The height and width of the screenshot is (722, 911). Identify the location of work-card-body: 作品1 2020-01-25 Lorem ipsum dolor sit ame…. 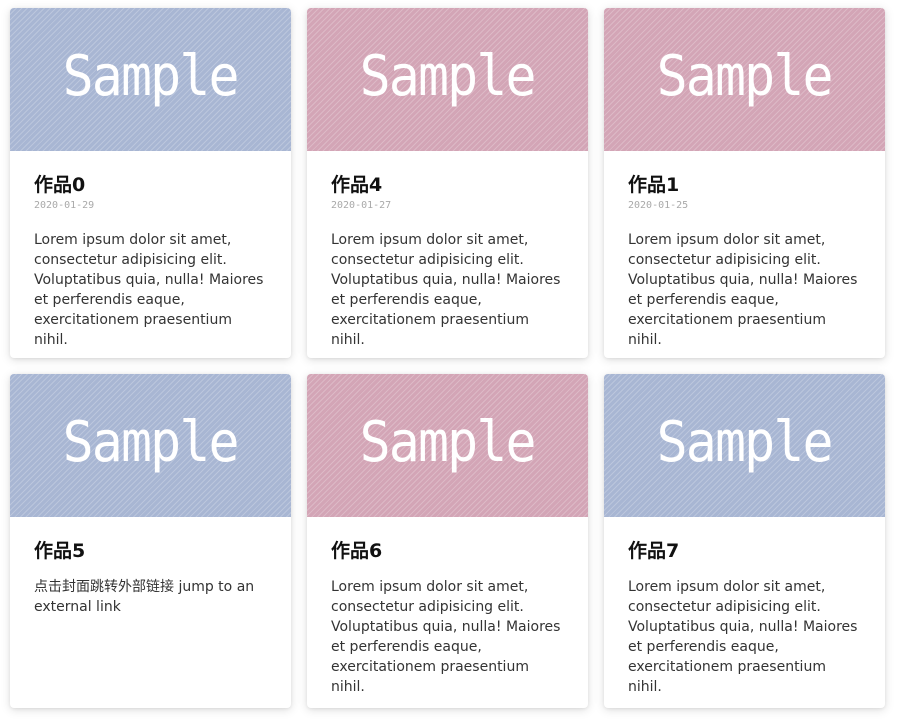
(744, 250).